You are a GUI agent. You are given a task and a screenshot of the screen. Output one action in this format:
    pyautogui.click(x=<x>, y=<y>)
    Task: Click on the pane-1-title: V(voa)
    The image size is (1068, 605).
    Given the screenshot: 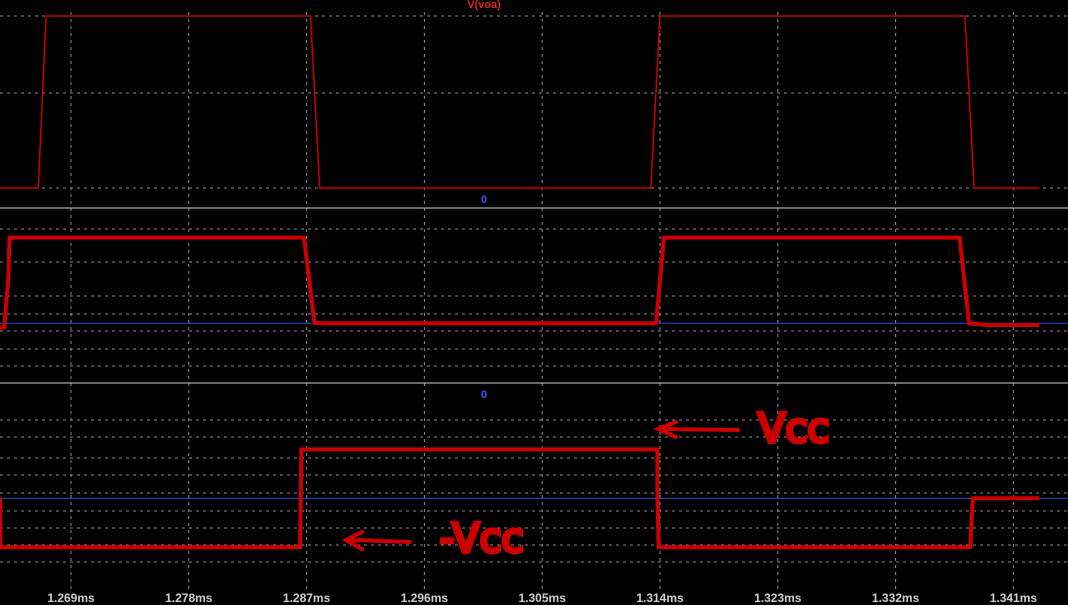 What is the action you would take?
    pyautogui.click(x=484, y=5)
    